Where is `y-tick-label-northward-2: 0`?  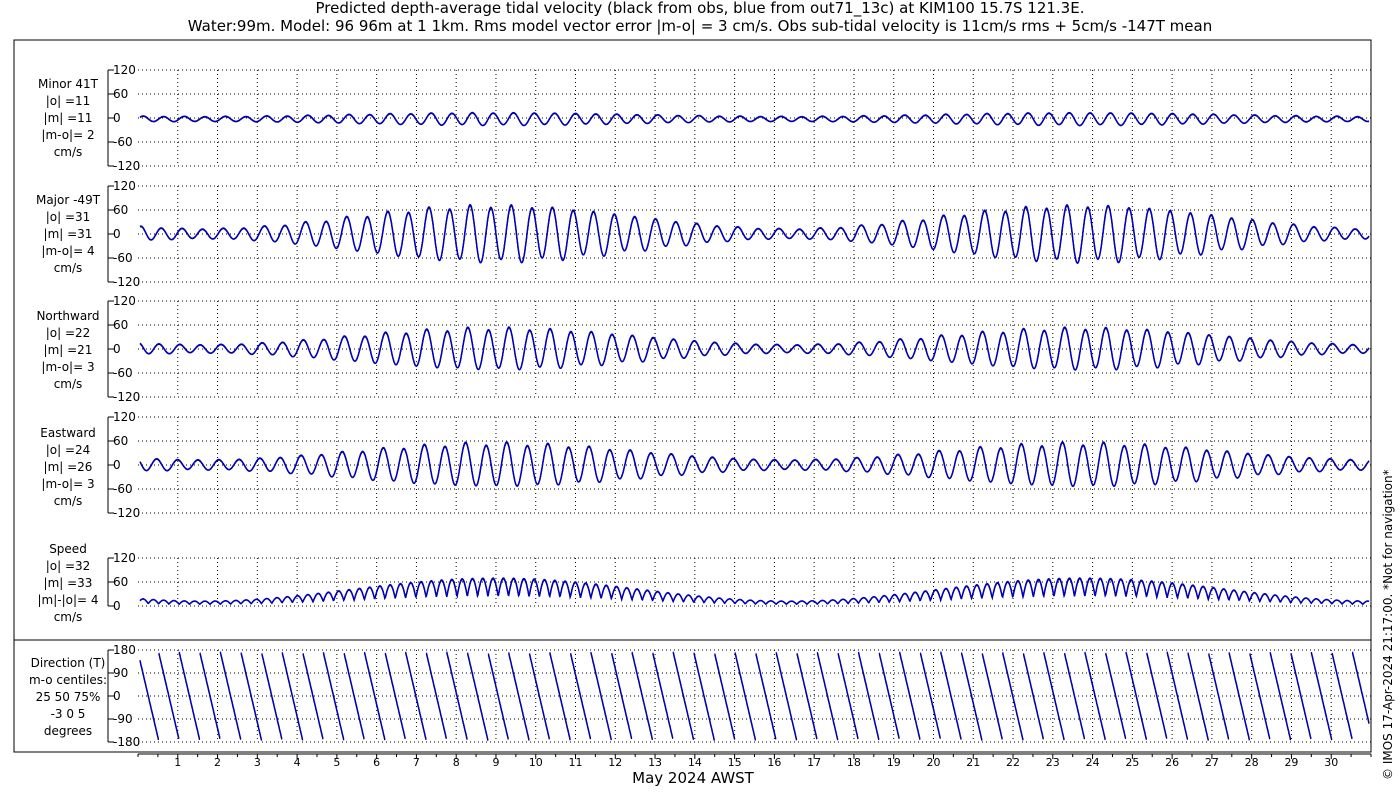
y-tick-label-northward-2: 0 is located at coordinates (117, 349).